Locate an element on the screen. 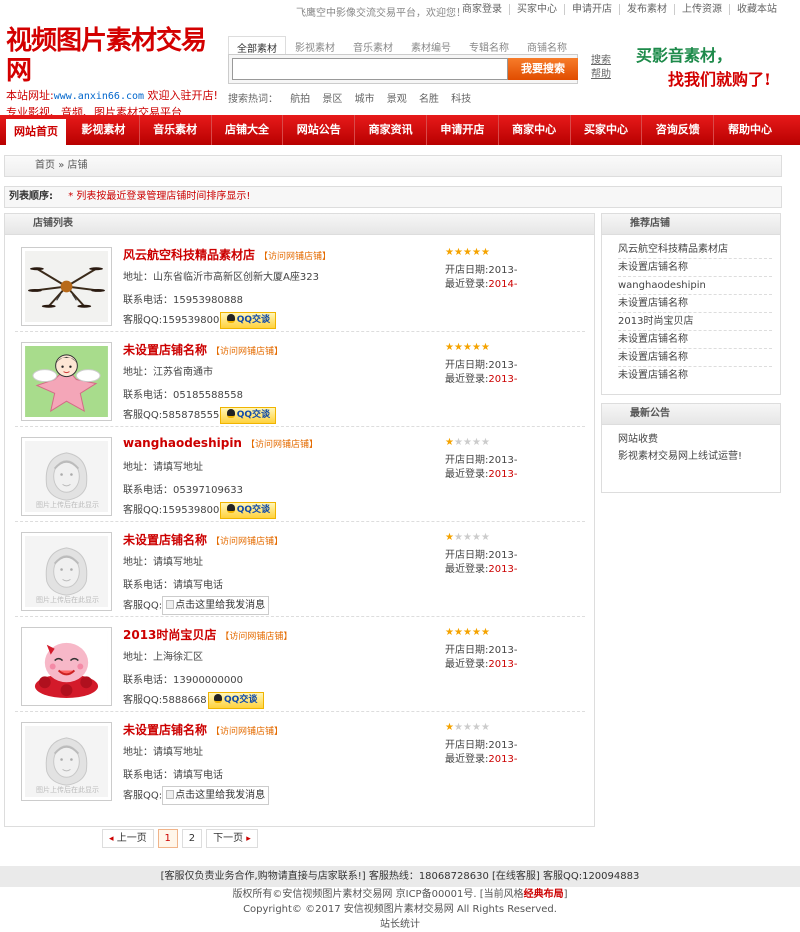 The width and height of the screenshot is (800, 932). footer-style-link: 经典布局 is located at coordinates (544, 894).